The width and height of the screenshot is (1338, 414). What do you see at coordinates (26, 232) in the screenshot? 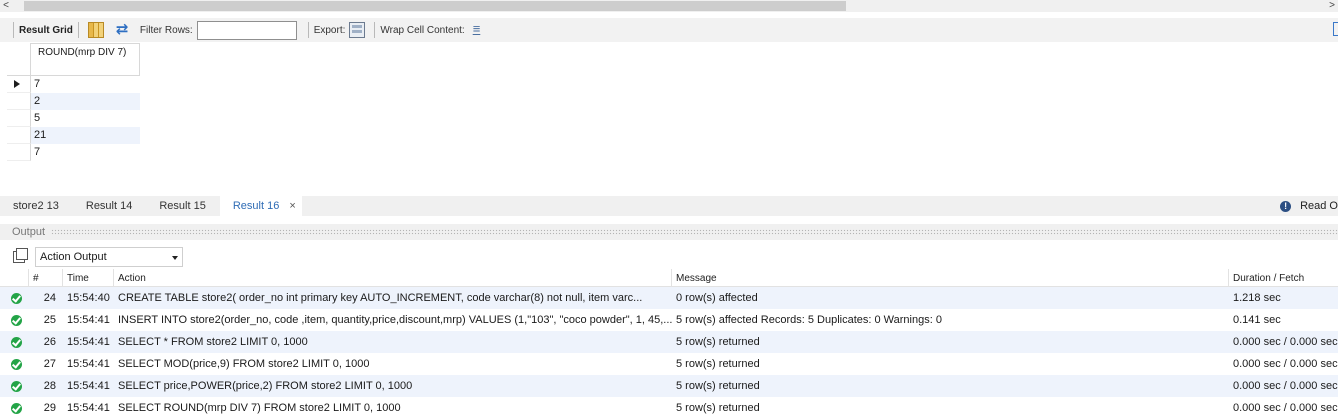
I see `output-title: Output` at bounding box center [26, 232].